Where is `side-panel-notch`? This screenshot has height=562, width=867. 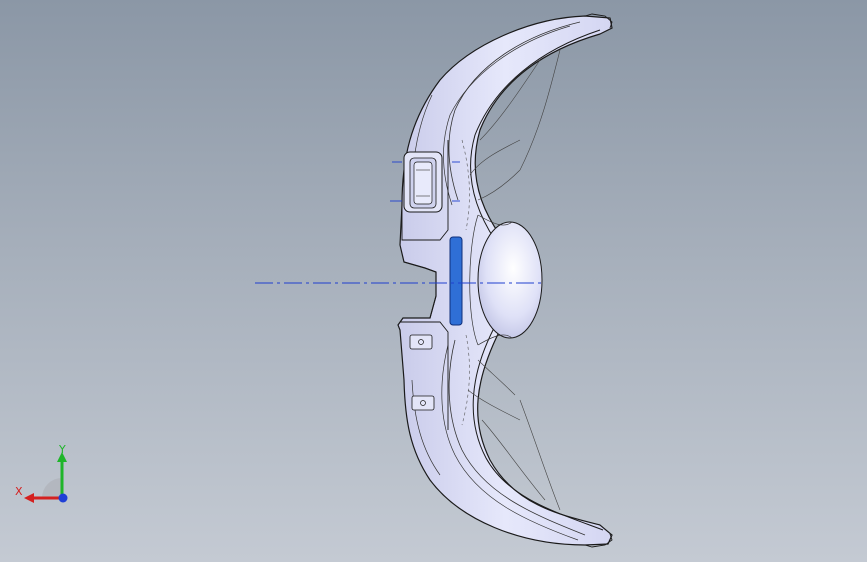
side-panel-notch is located at coordinates (420, 290).